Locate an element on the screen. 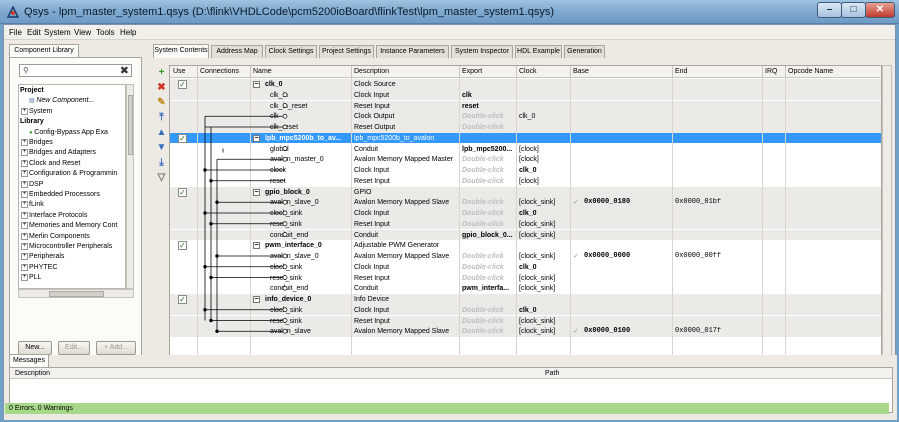 The image size is (899, 422). library-horizontal-scrollbar is located at coordinates (76, 293).